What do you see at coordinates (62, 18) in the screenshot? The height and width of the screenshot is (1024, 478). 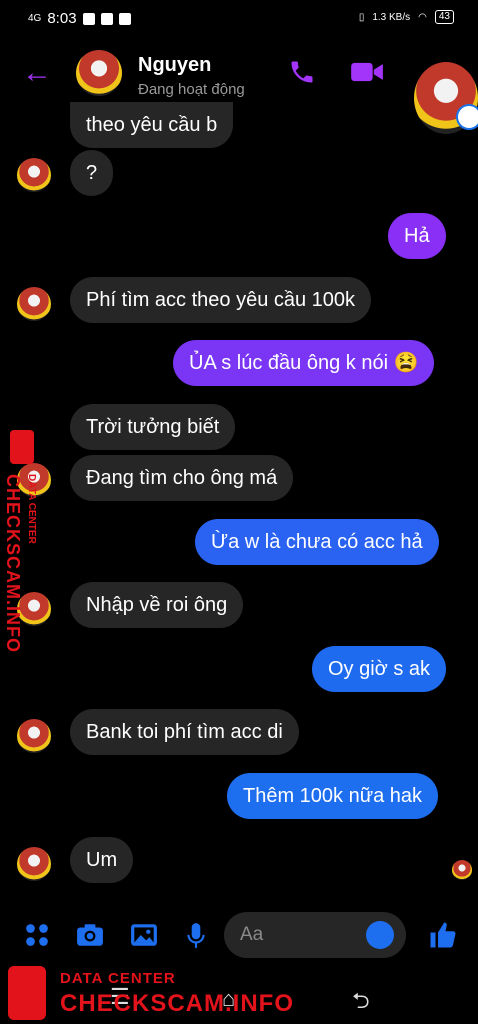 I see `clock: 8:03` at bounding box center [62, 18].